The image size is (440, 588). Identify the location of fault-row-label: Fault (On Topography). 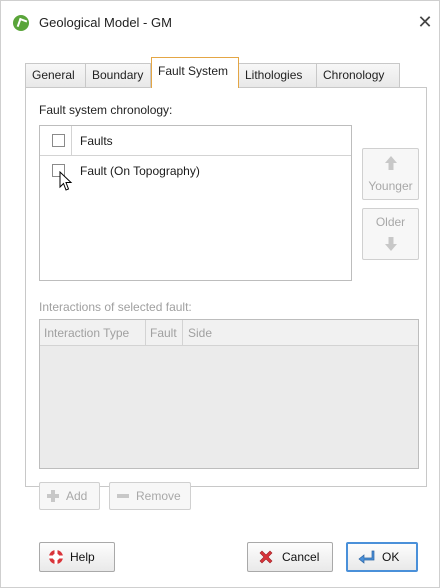
(140, 171).